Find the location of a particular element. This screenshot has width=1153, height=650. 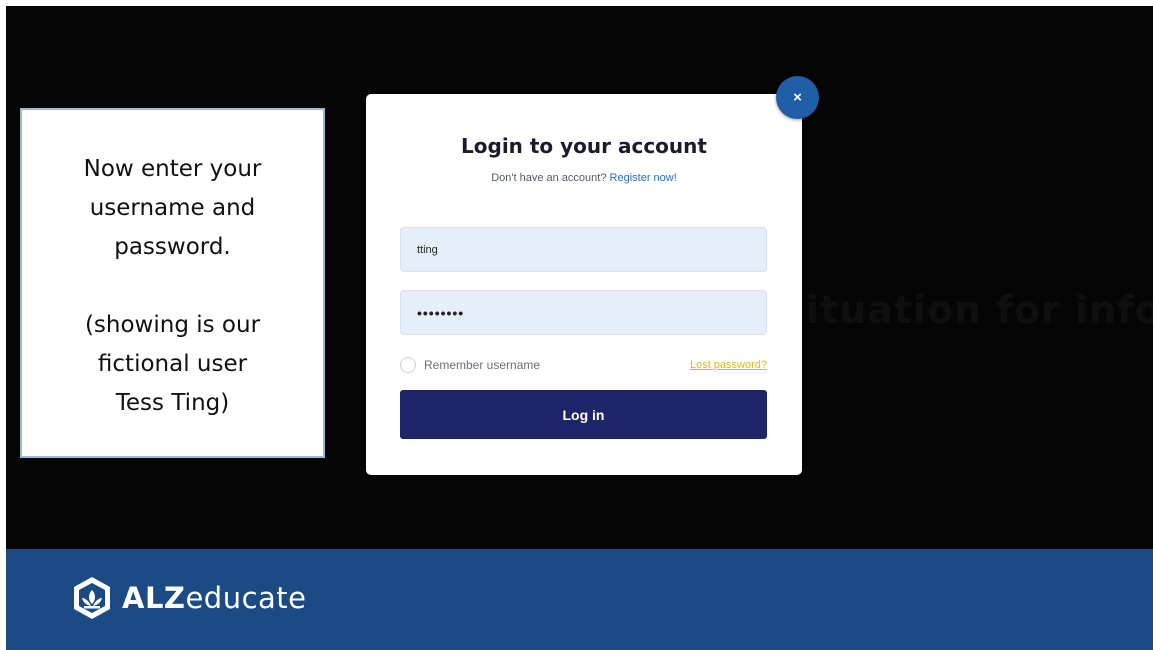

background-text: ituation for info is located at coordinates (979, 310).